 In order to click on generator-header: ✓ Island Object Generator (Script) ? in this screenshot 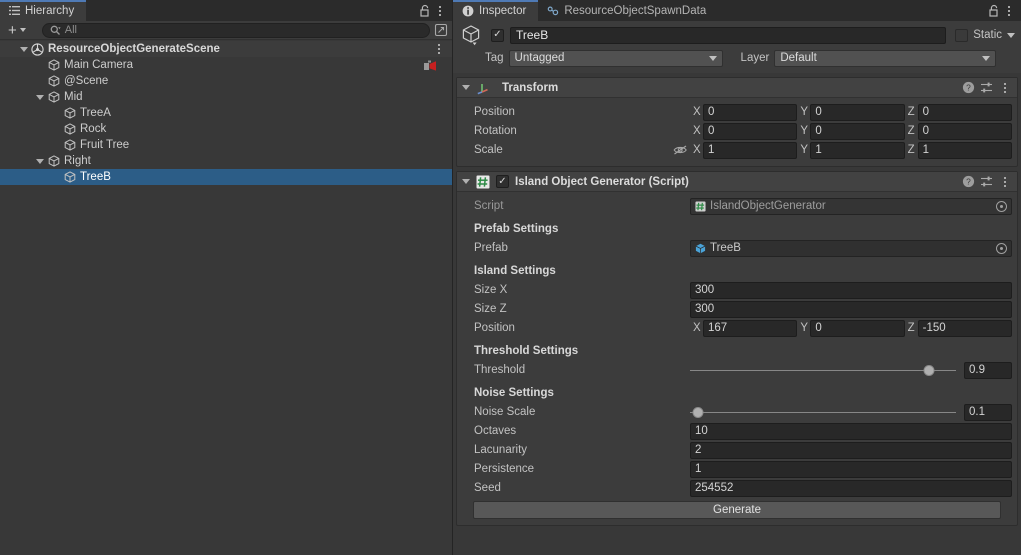, I will do `click(737, 182)`.